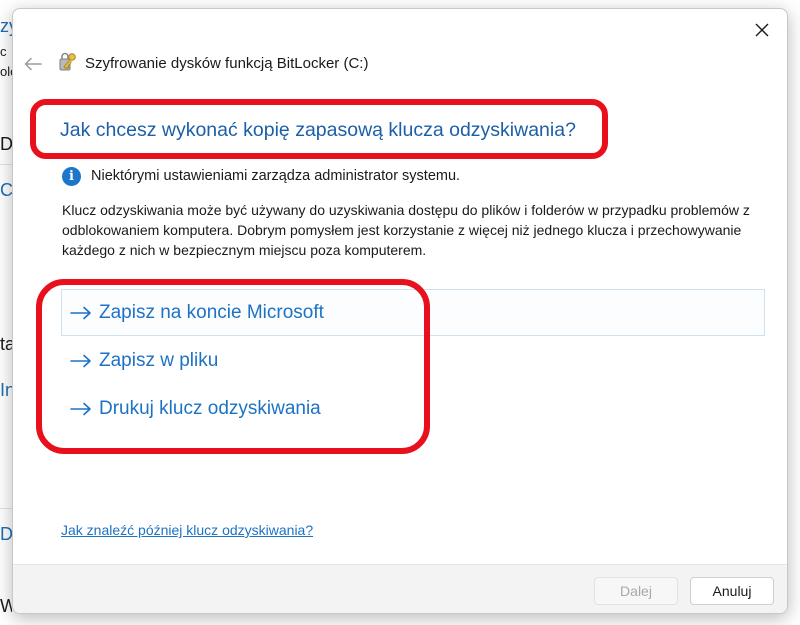  Describe the element at coordinates (187, 530) in the screenshot. I see `find-recovery-key-link: Jak znaleźć później klucz odzyskiwania?` at that location.